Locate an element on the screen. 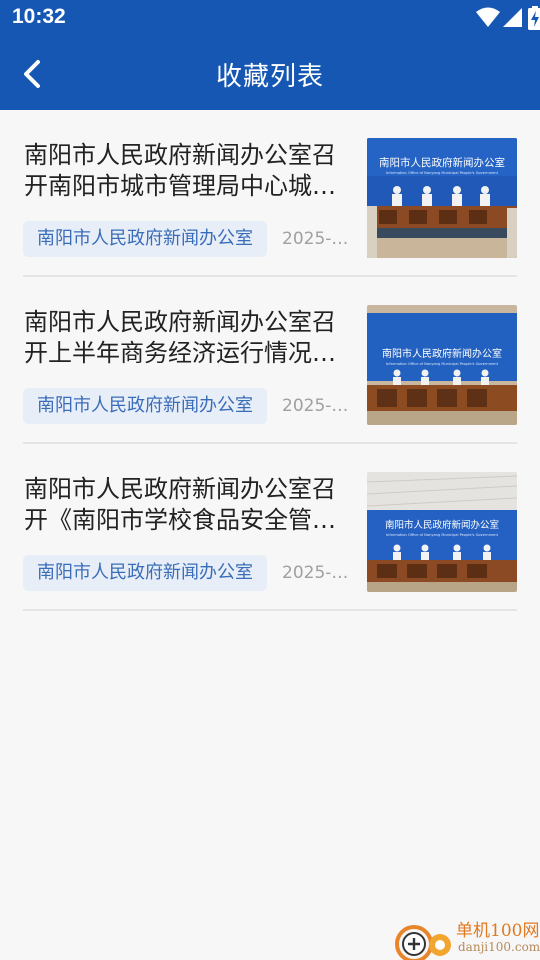 This screenshot has height=960, width=540. watermark-logo-icon is located at coordinates (423, 942).